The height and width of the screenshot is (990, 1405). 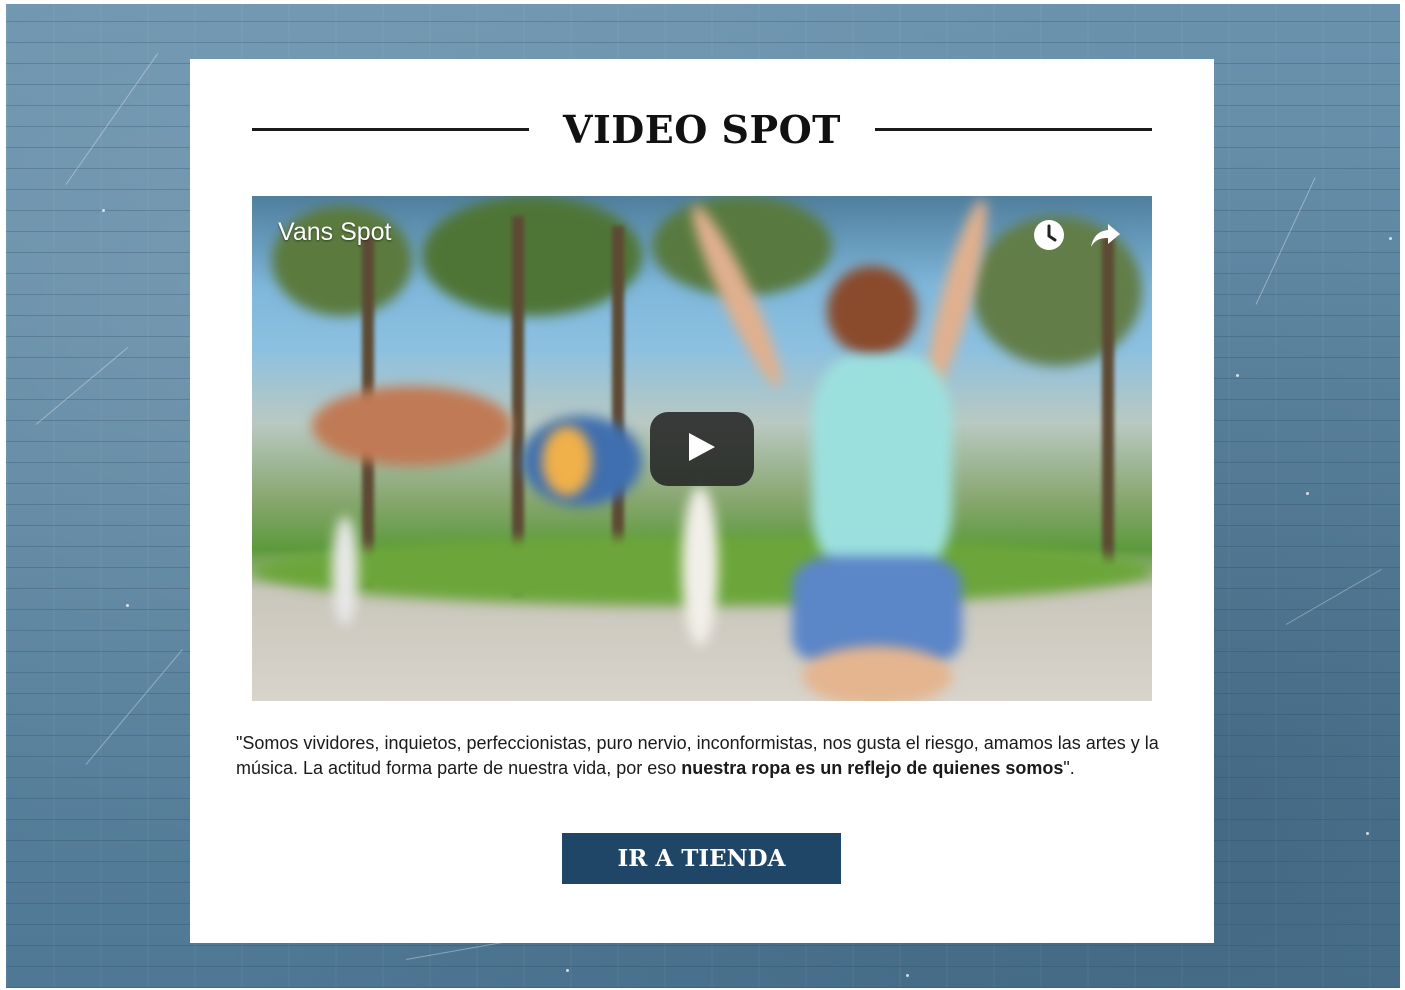 What do you see at coordinates (1013, 129) in the screenshot?
I see `heading-rule-right` at bounding box center [1013, 129].